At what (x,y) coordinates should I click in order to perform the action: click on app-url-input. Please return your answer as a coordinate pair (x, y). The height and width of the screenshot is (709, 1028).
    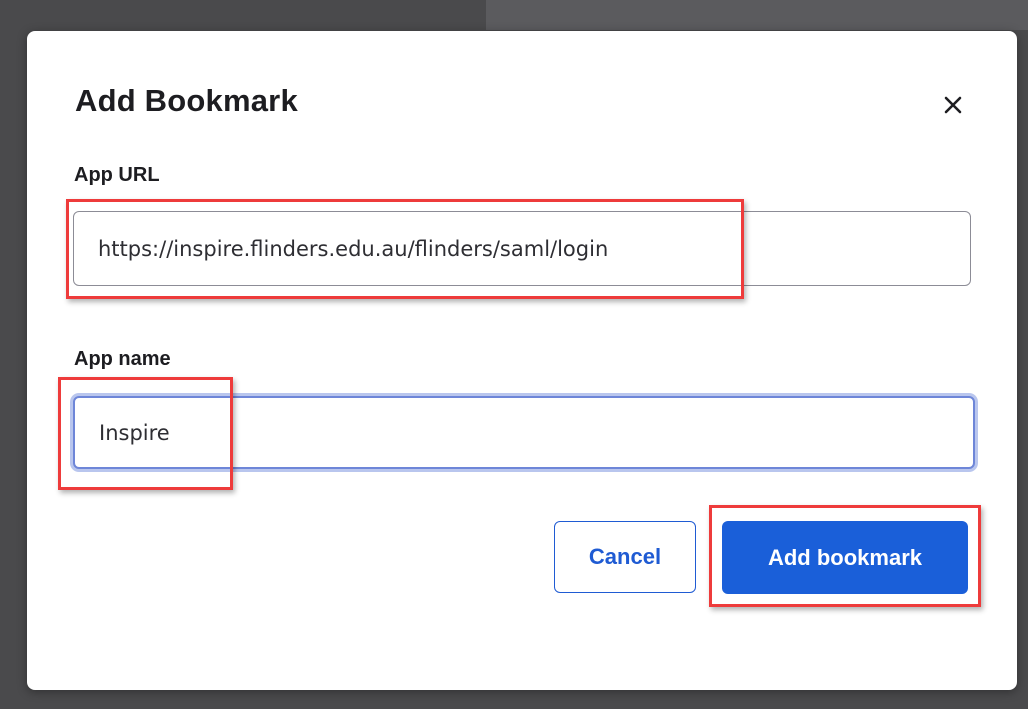
    Looking at the image, I should click on (522, 248).